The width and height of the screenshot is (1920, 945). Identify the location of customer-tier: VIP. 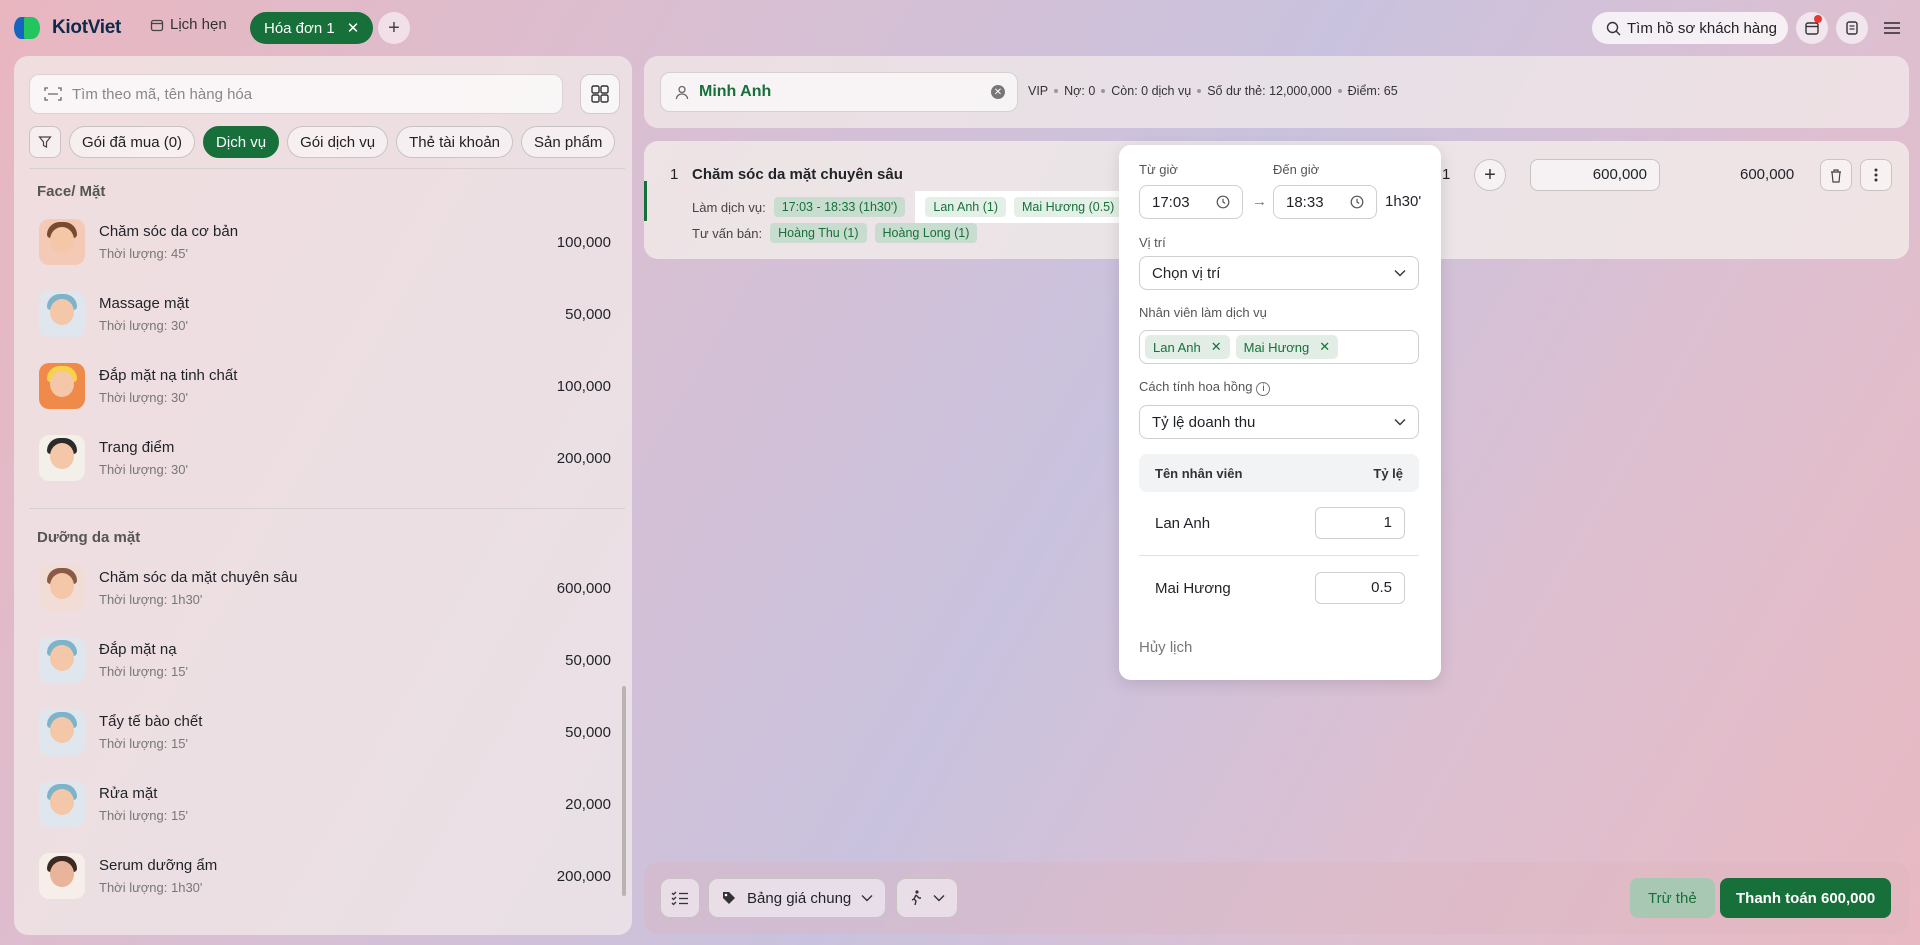
(1038, 91).